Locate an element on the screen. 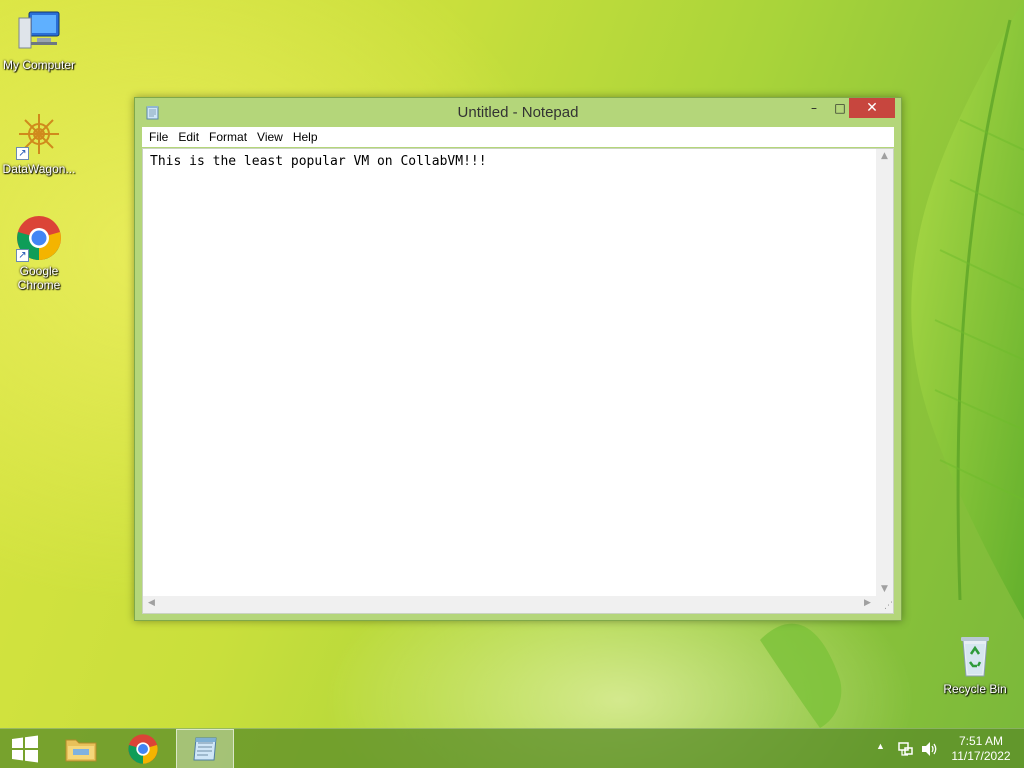 This screenshot has width=1024, height=768. clock-time: 7:51 AM is located at coordinates (981, 741).